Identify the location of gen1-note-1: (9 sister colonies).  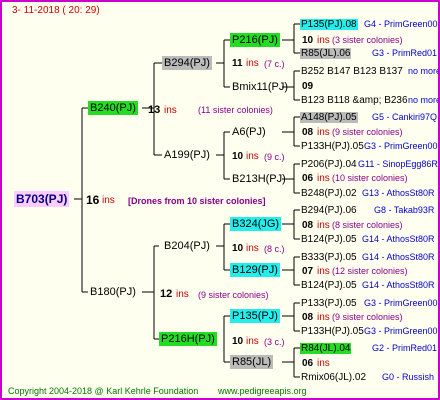
(233, 295).